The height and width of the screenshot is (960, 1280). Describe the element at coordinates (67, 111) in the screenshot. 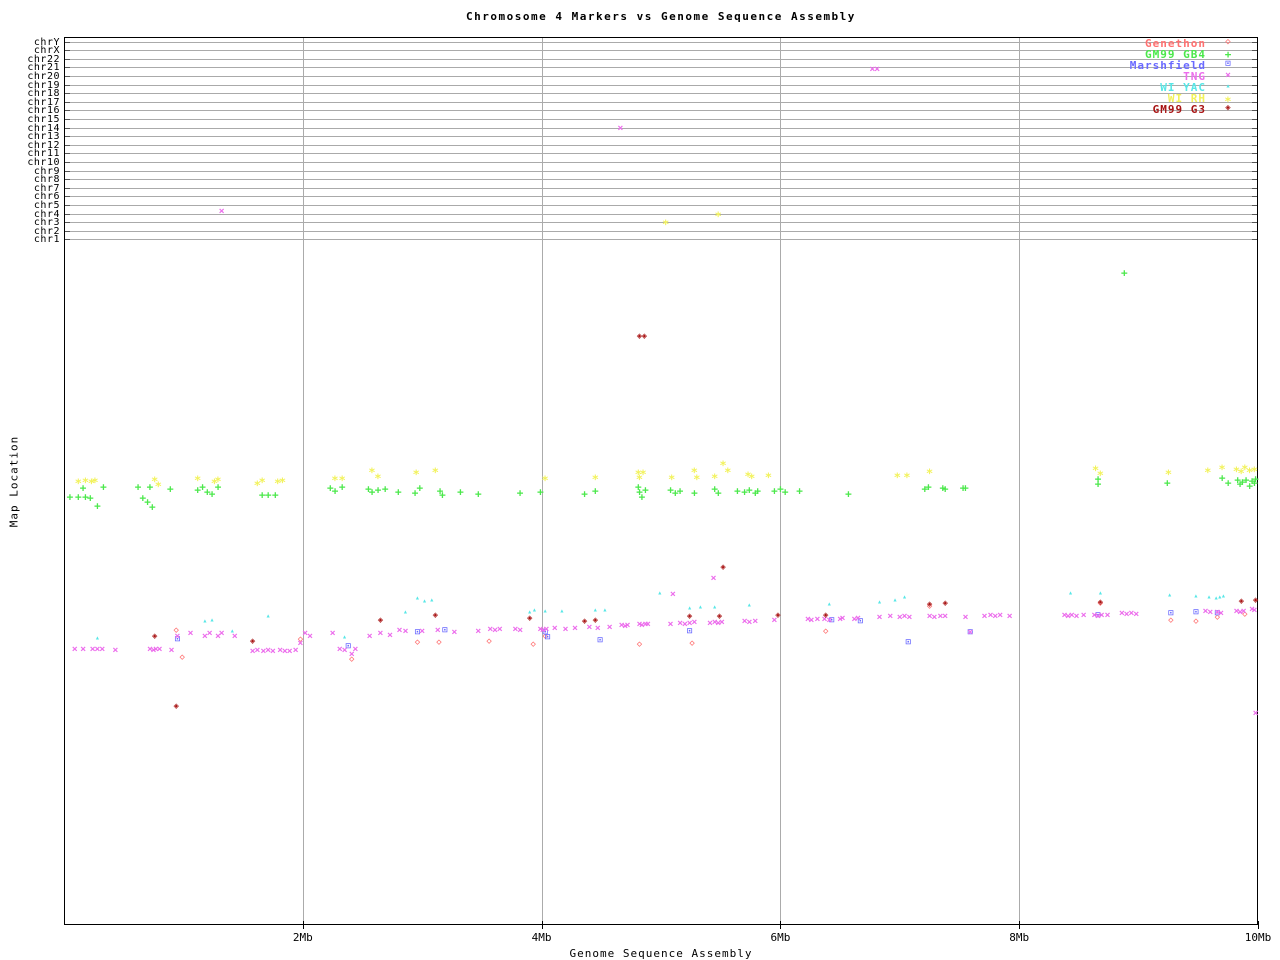

I see `axis-tick-left-chr16` at that location.